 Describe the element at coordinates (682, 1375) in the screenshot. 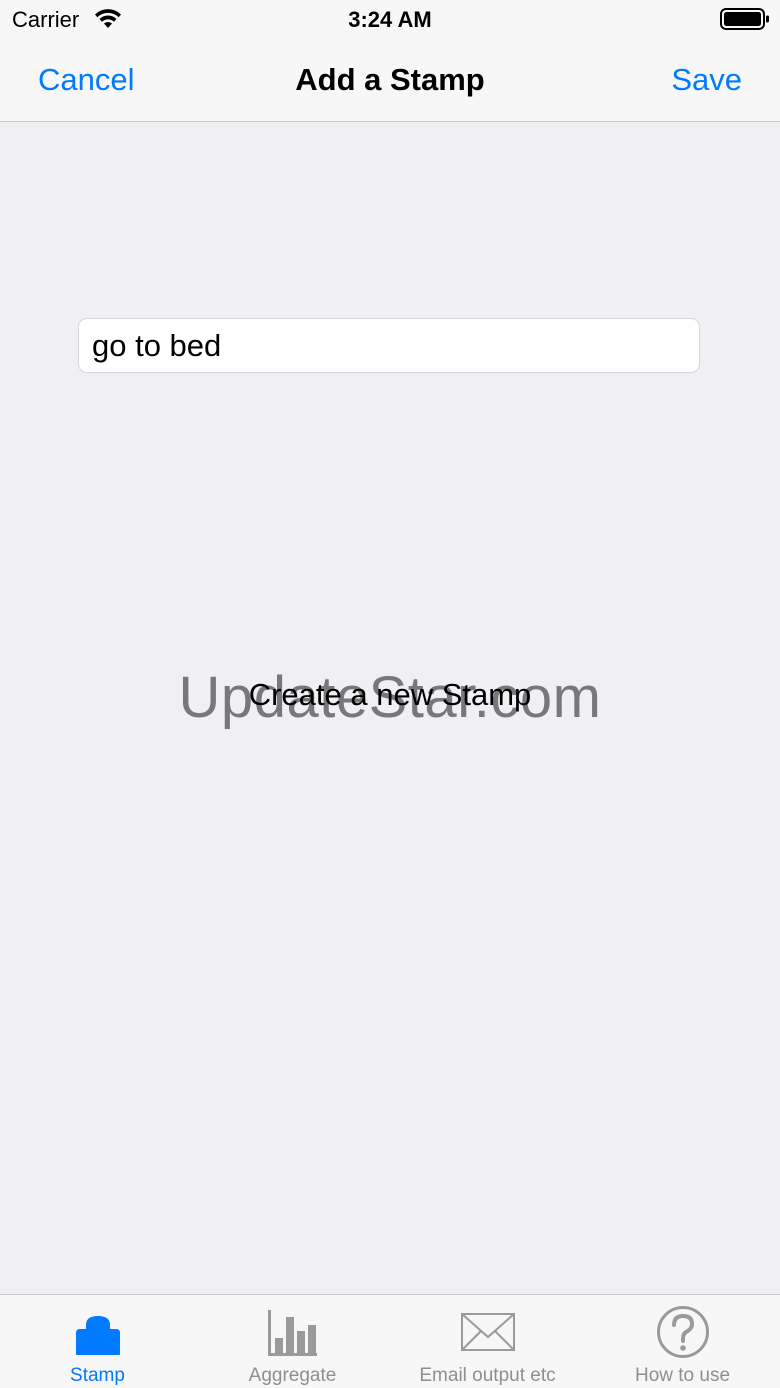

I see `tab-label: How to use` at that location.